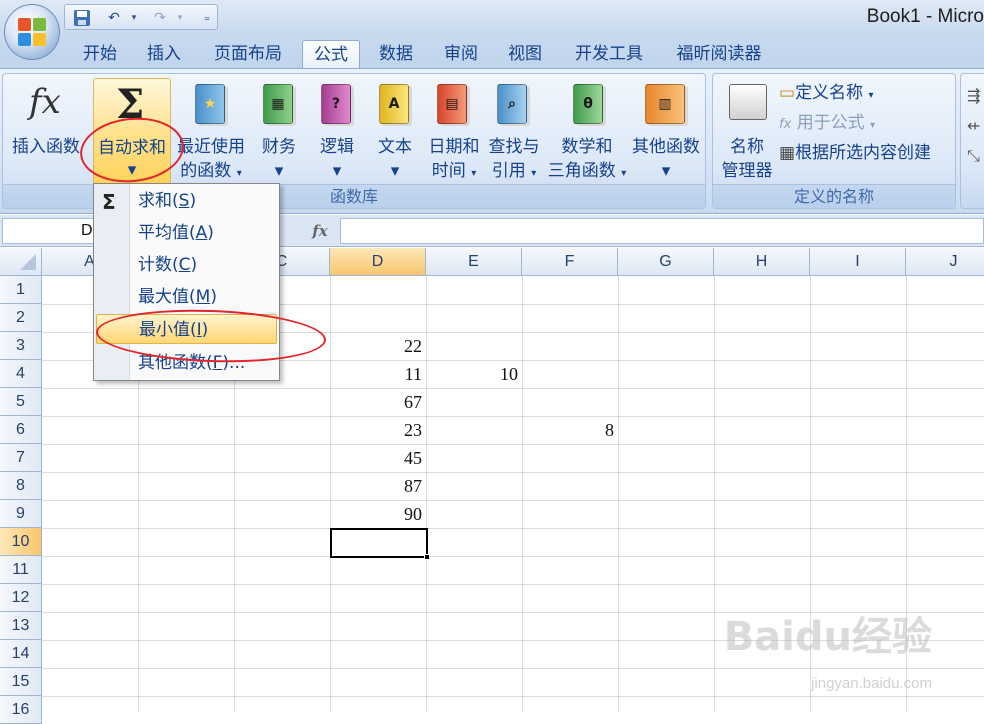  Describe the element at coordinates (787, 93) in the screenshot. I see `define-name-icon: ▭` at that location.